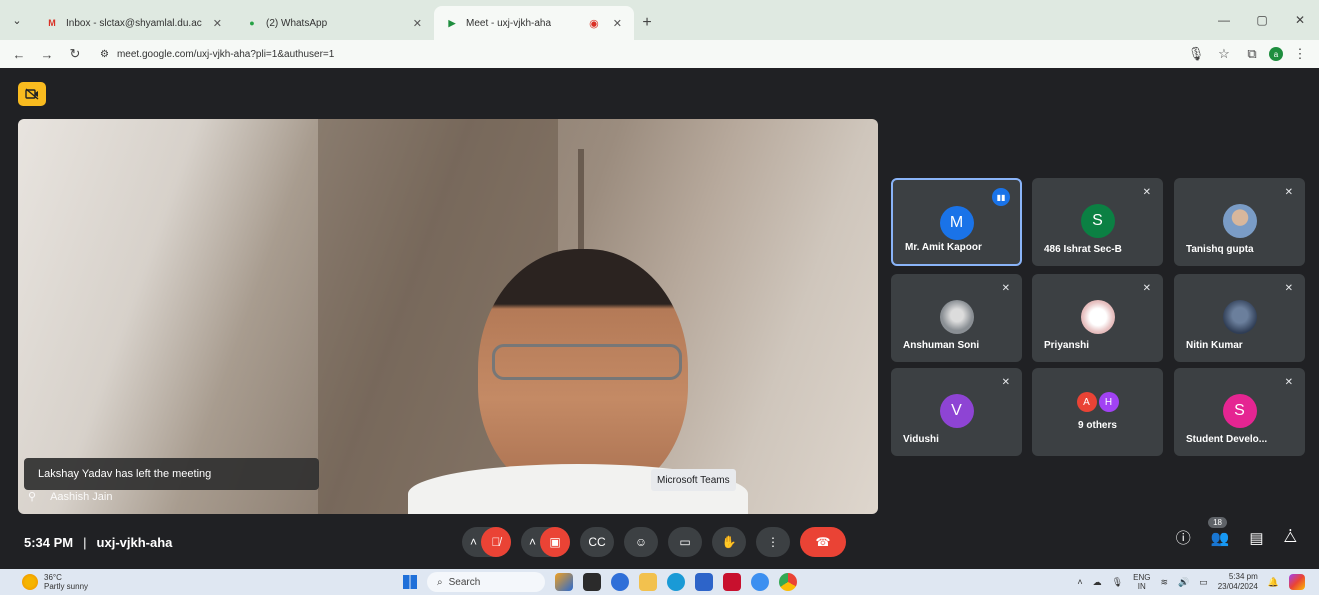 The width and height of the screenshot is (1319, 595). I want to click on close-window-icon: ✕, so click(1300, 20).